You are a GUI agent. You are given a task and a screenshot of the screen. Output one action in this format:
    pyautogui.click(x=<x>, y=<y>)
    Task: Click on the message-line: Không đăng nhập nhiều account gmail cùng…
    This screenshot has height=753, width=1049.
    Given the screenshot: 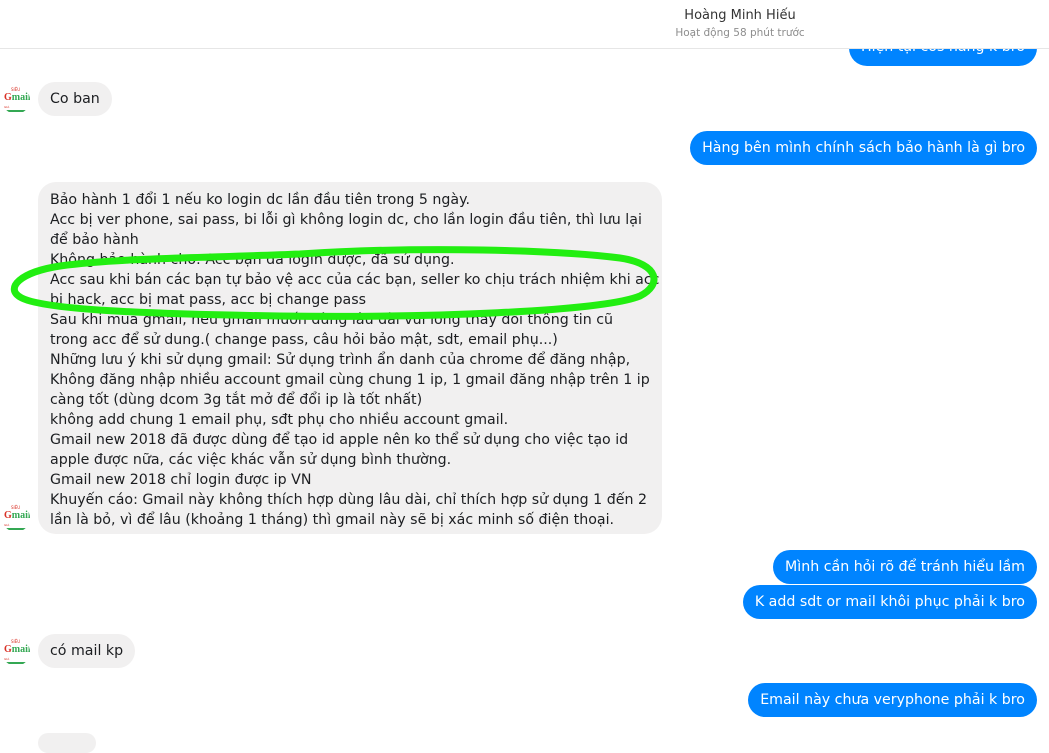 What is the action you would take?
    pyautogui.click(x=350, y=380)
    